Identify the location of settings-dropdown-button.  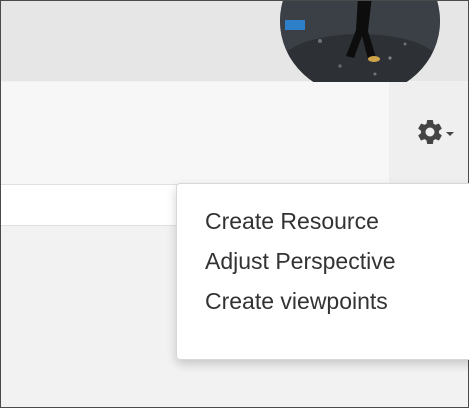
(434, 132).